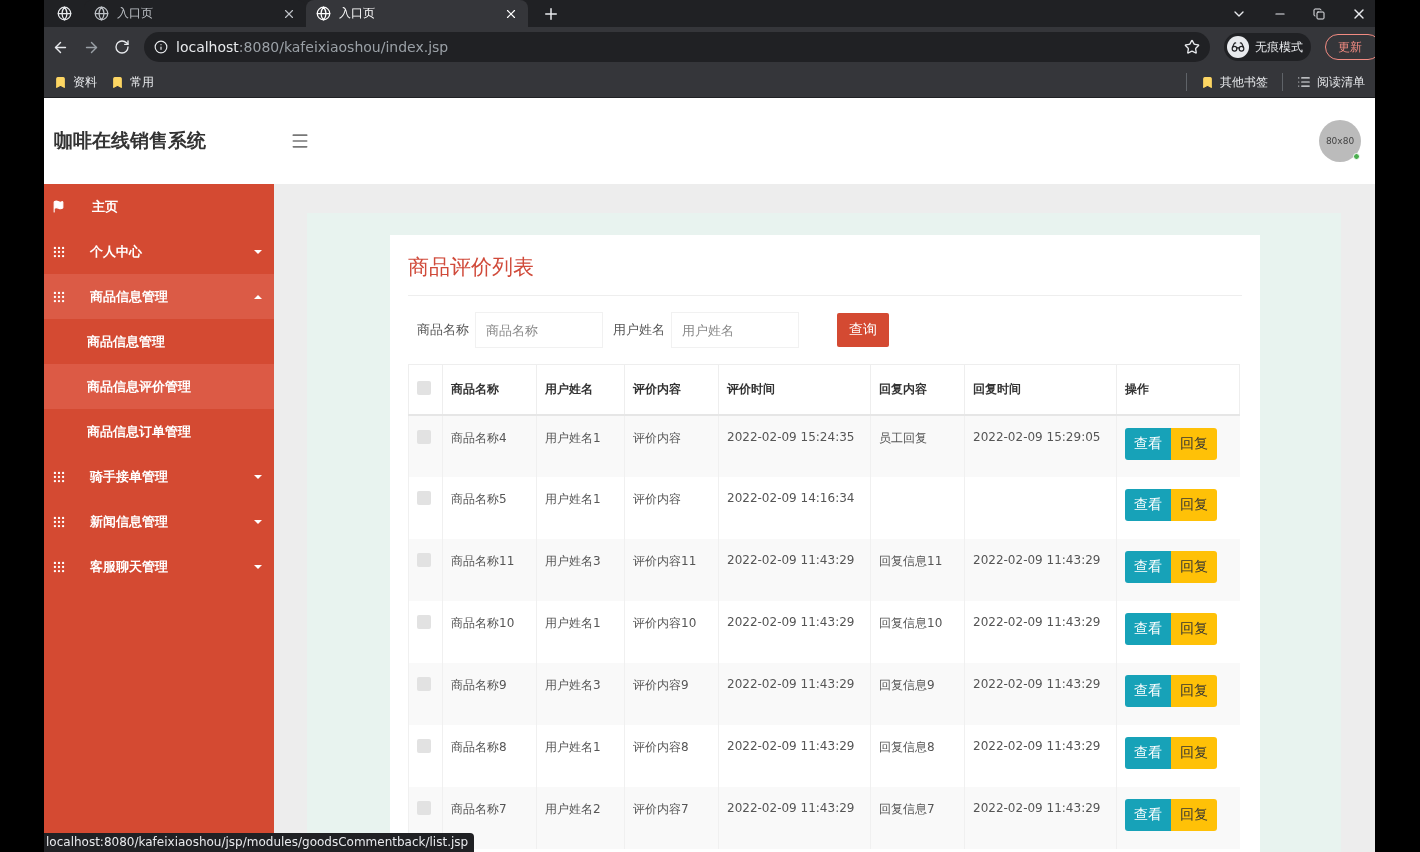 This screenshot has height=852, width=1420. Describe the element at coordinates (911, 560) in the screenshot. I see `table-cell: 回复信息11` at that location.